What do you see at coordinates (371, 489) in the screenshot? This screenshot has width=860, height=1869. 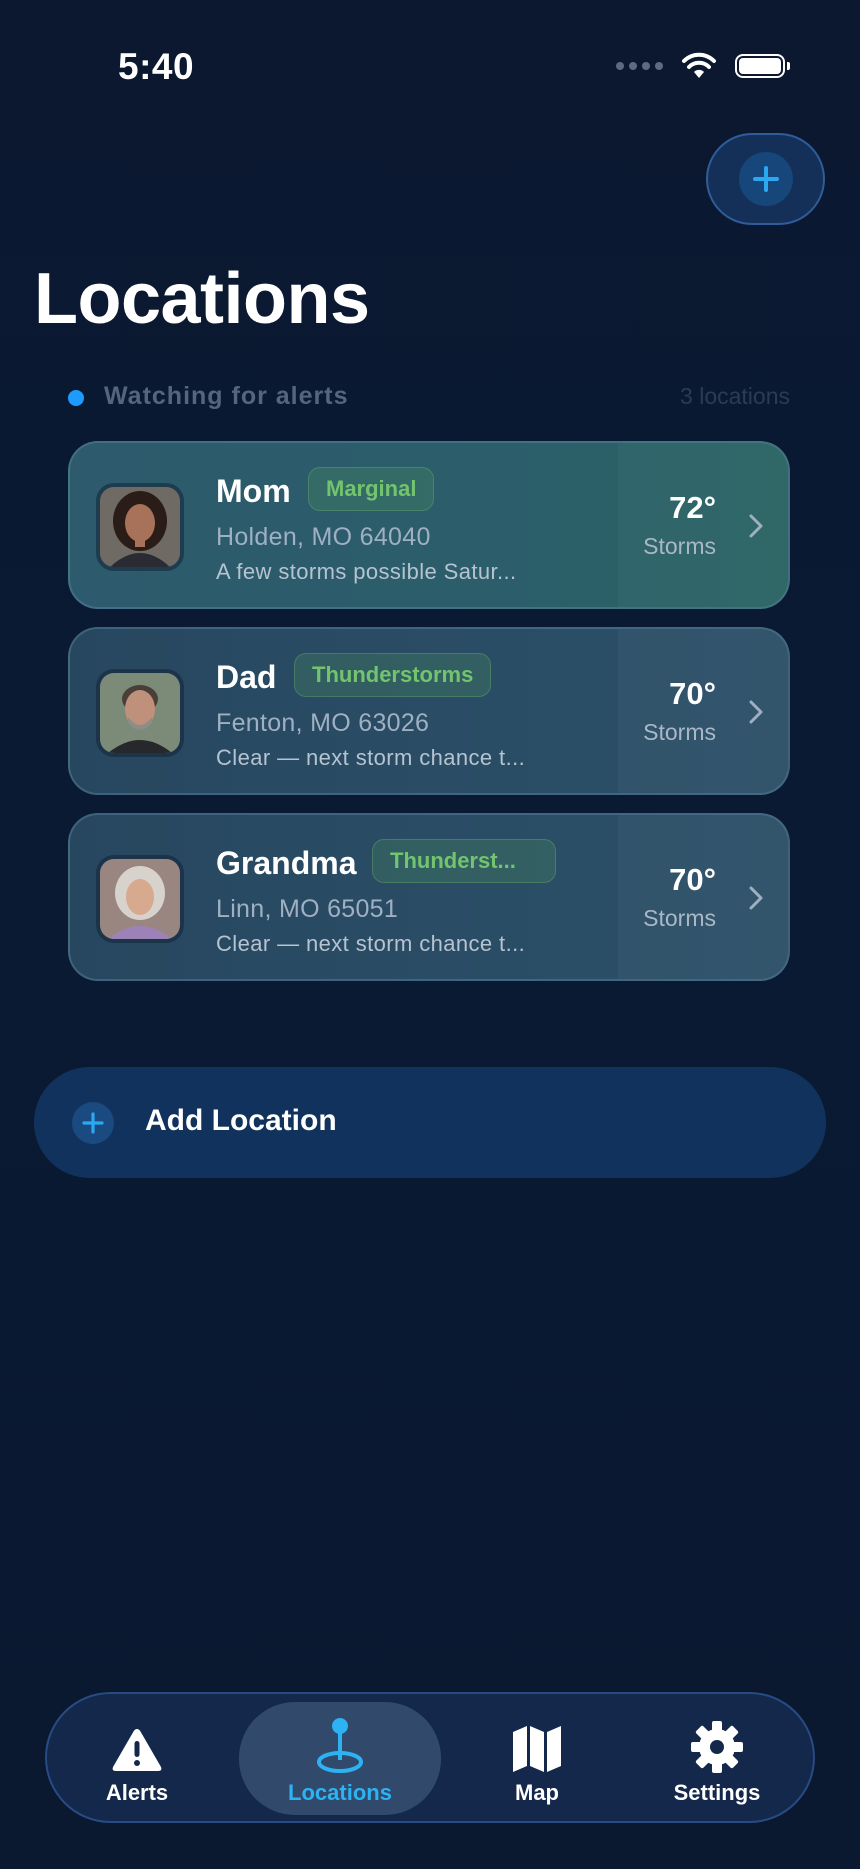 I see `risk-badge: Marginal` at bounding box center [371, 489].